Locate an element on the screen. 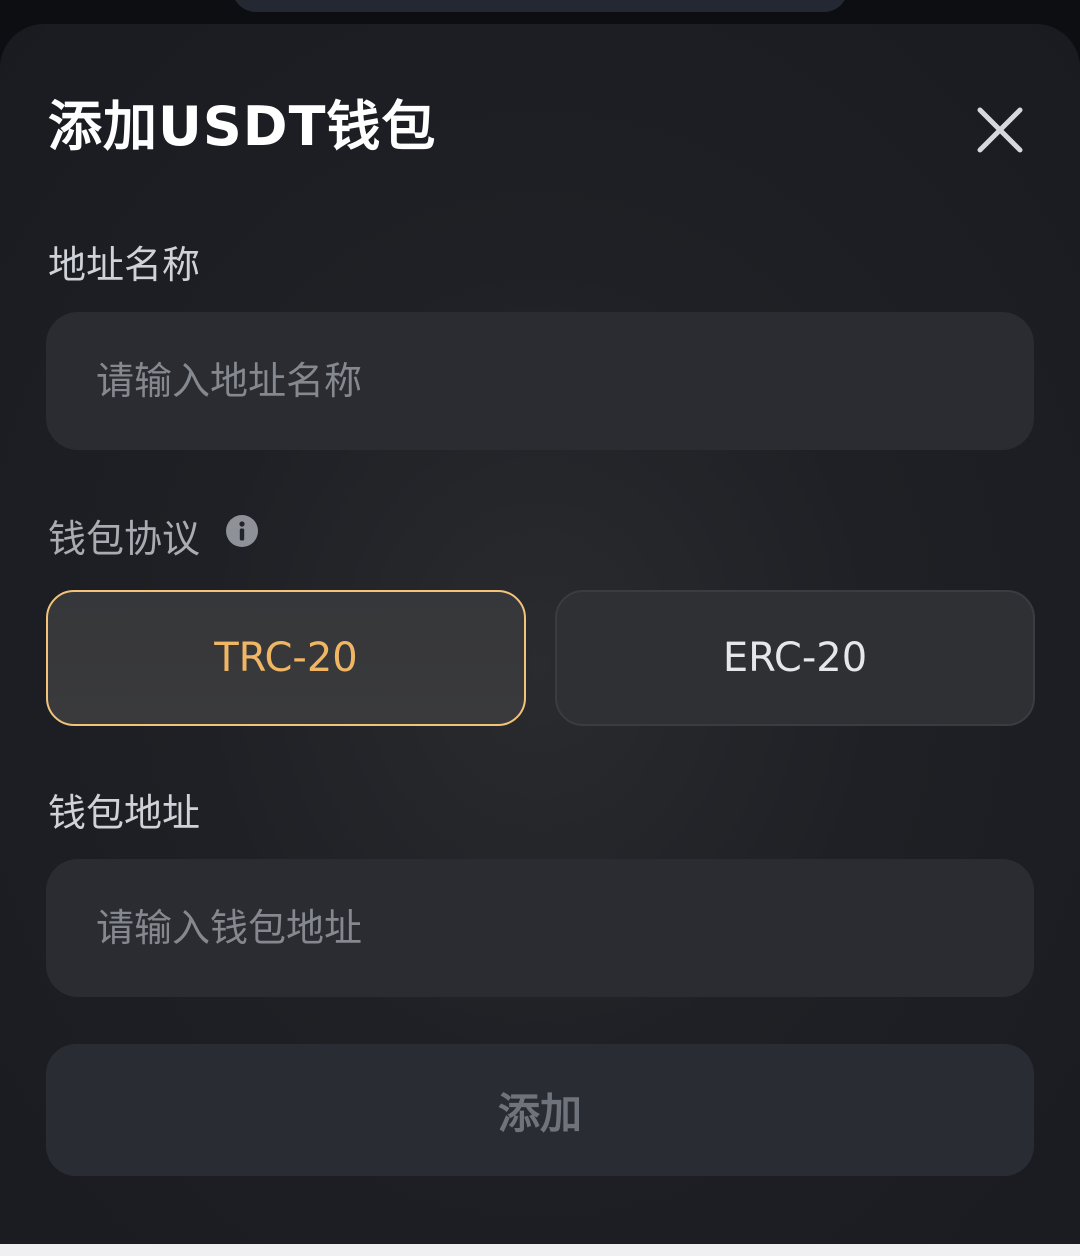  protocol-option-trc20: TRC-20 is located at coordinates (286, 658).